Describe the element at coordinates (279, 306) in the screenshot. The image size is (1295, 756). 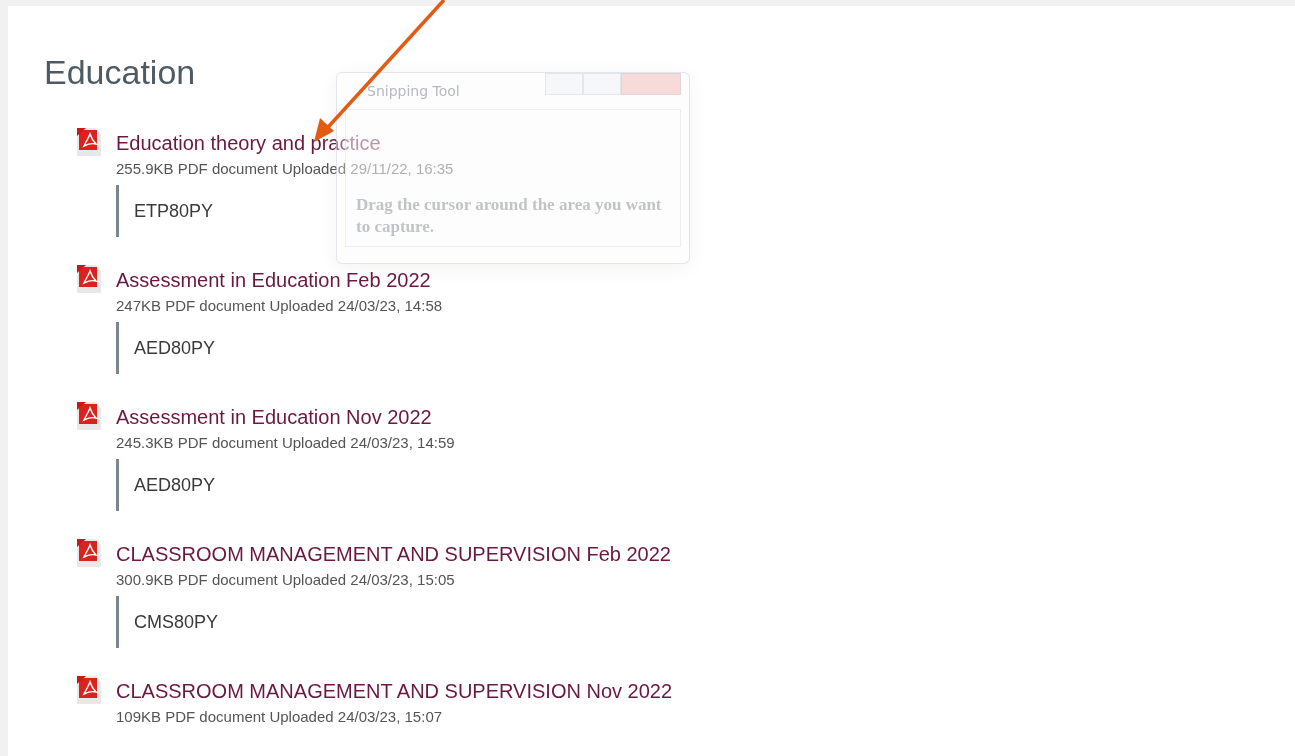
I see `file-details: 247KB PDF document Uploaded 24/03/23, 14:58` at that location.